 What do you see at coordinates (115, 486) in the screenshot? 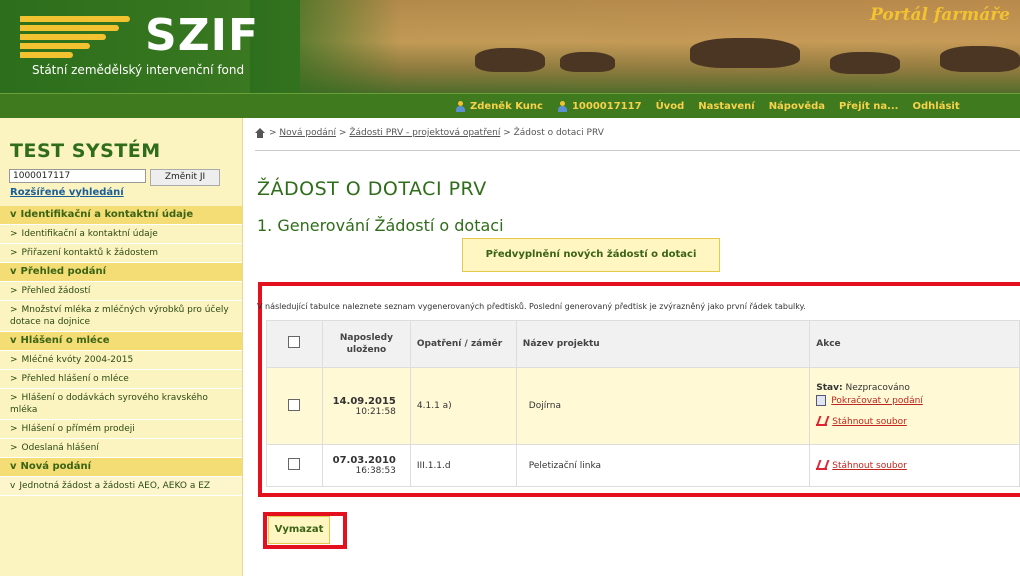
I see `sidebar-item-label: Jednotná žádost a žádosti AEO, AEKO a EZ` at bounding box center [115, 486].